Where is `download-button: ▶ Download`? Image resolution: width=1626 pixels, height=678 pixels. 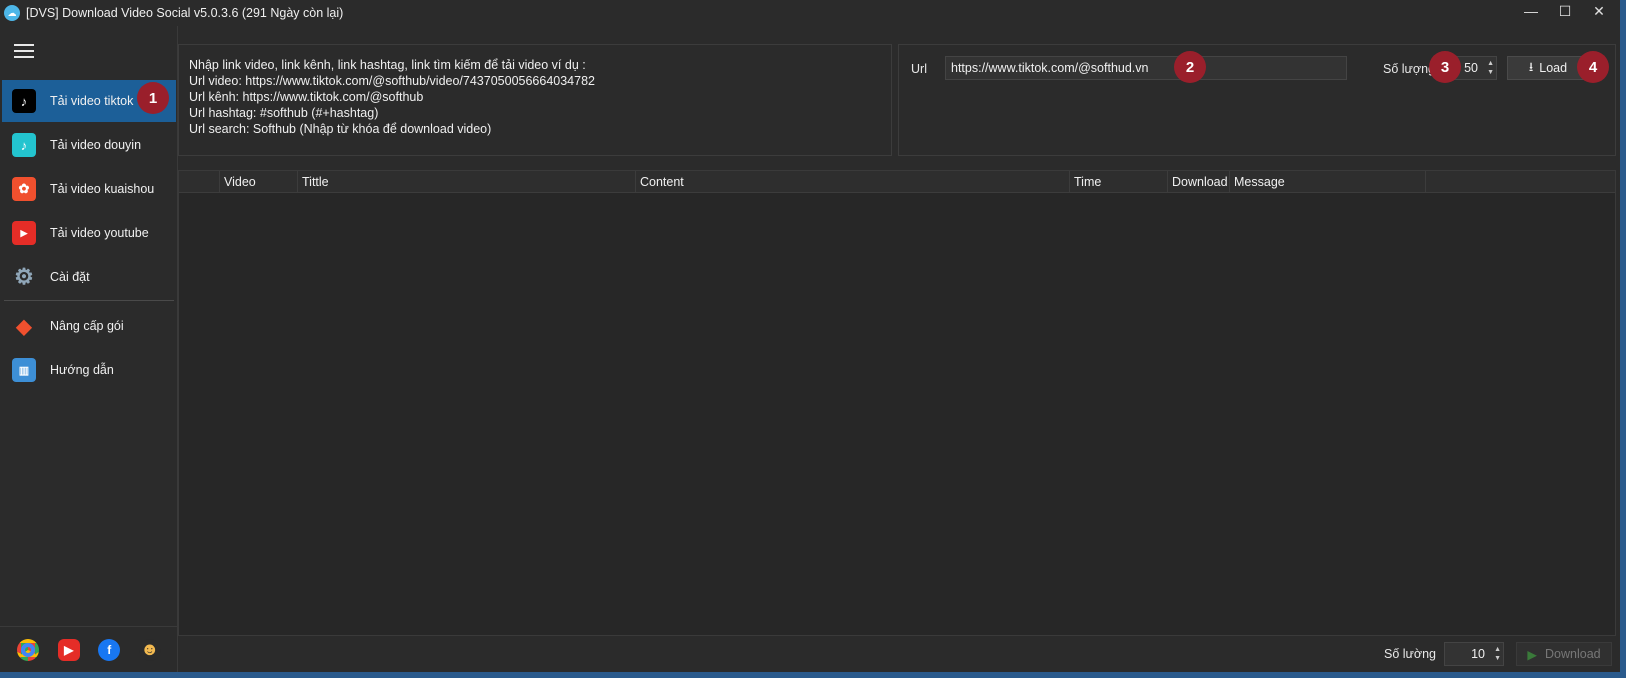
download-button: ▶ Download is located at coordinates (1564, 654).